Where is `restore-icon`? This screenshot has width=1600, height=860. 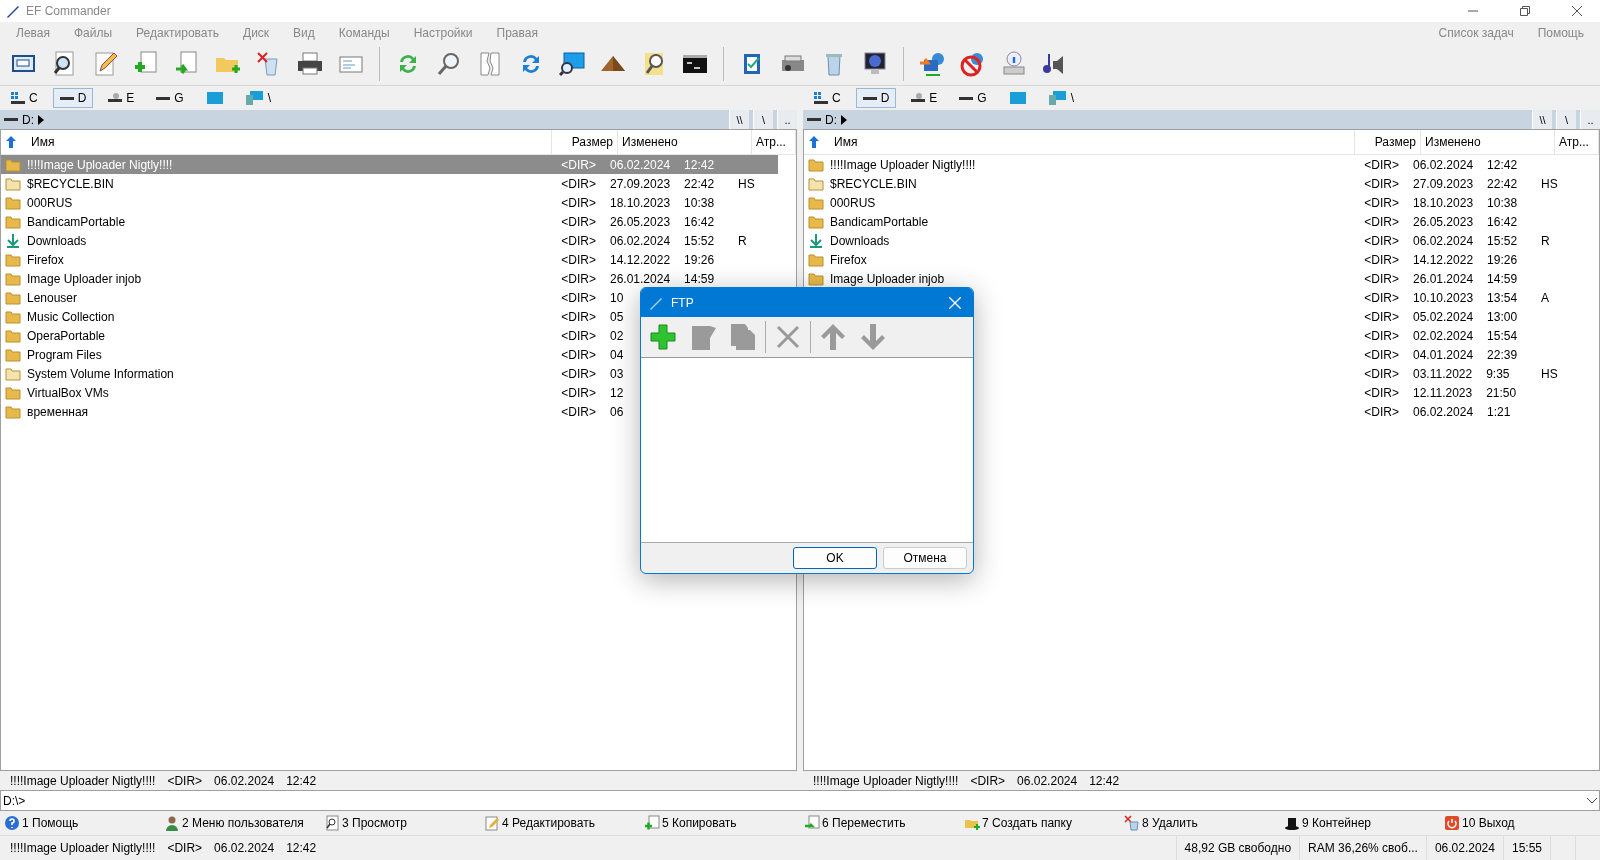
restore-icon is located at coordinates (1525, 11).